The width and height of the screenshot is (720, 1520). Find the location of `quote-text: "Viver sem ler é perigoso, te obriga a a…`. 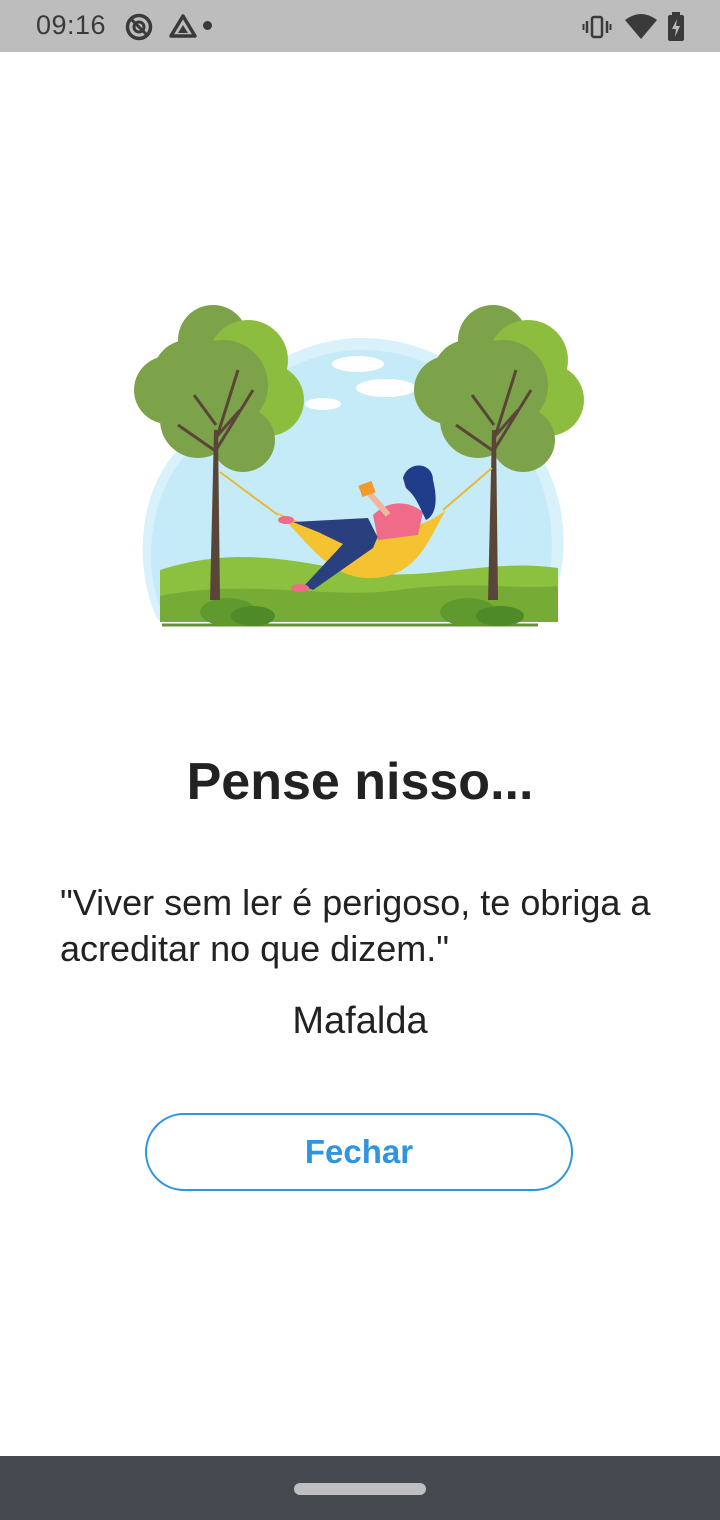

quote-text: "Viver sem ler é perigoso, te obriga a a… is located at coordinates (355, 925).